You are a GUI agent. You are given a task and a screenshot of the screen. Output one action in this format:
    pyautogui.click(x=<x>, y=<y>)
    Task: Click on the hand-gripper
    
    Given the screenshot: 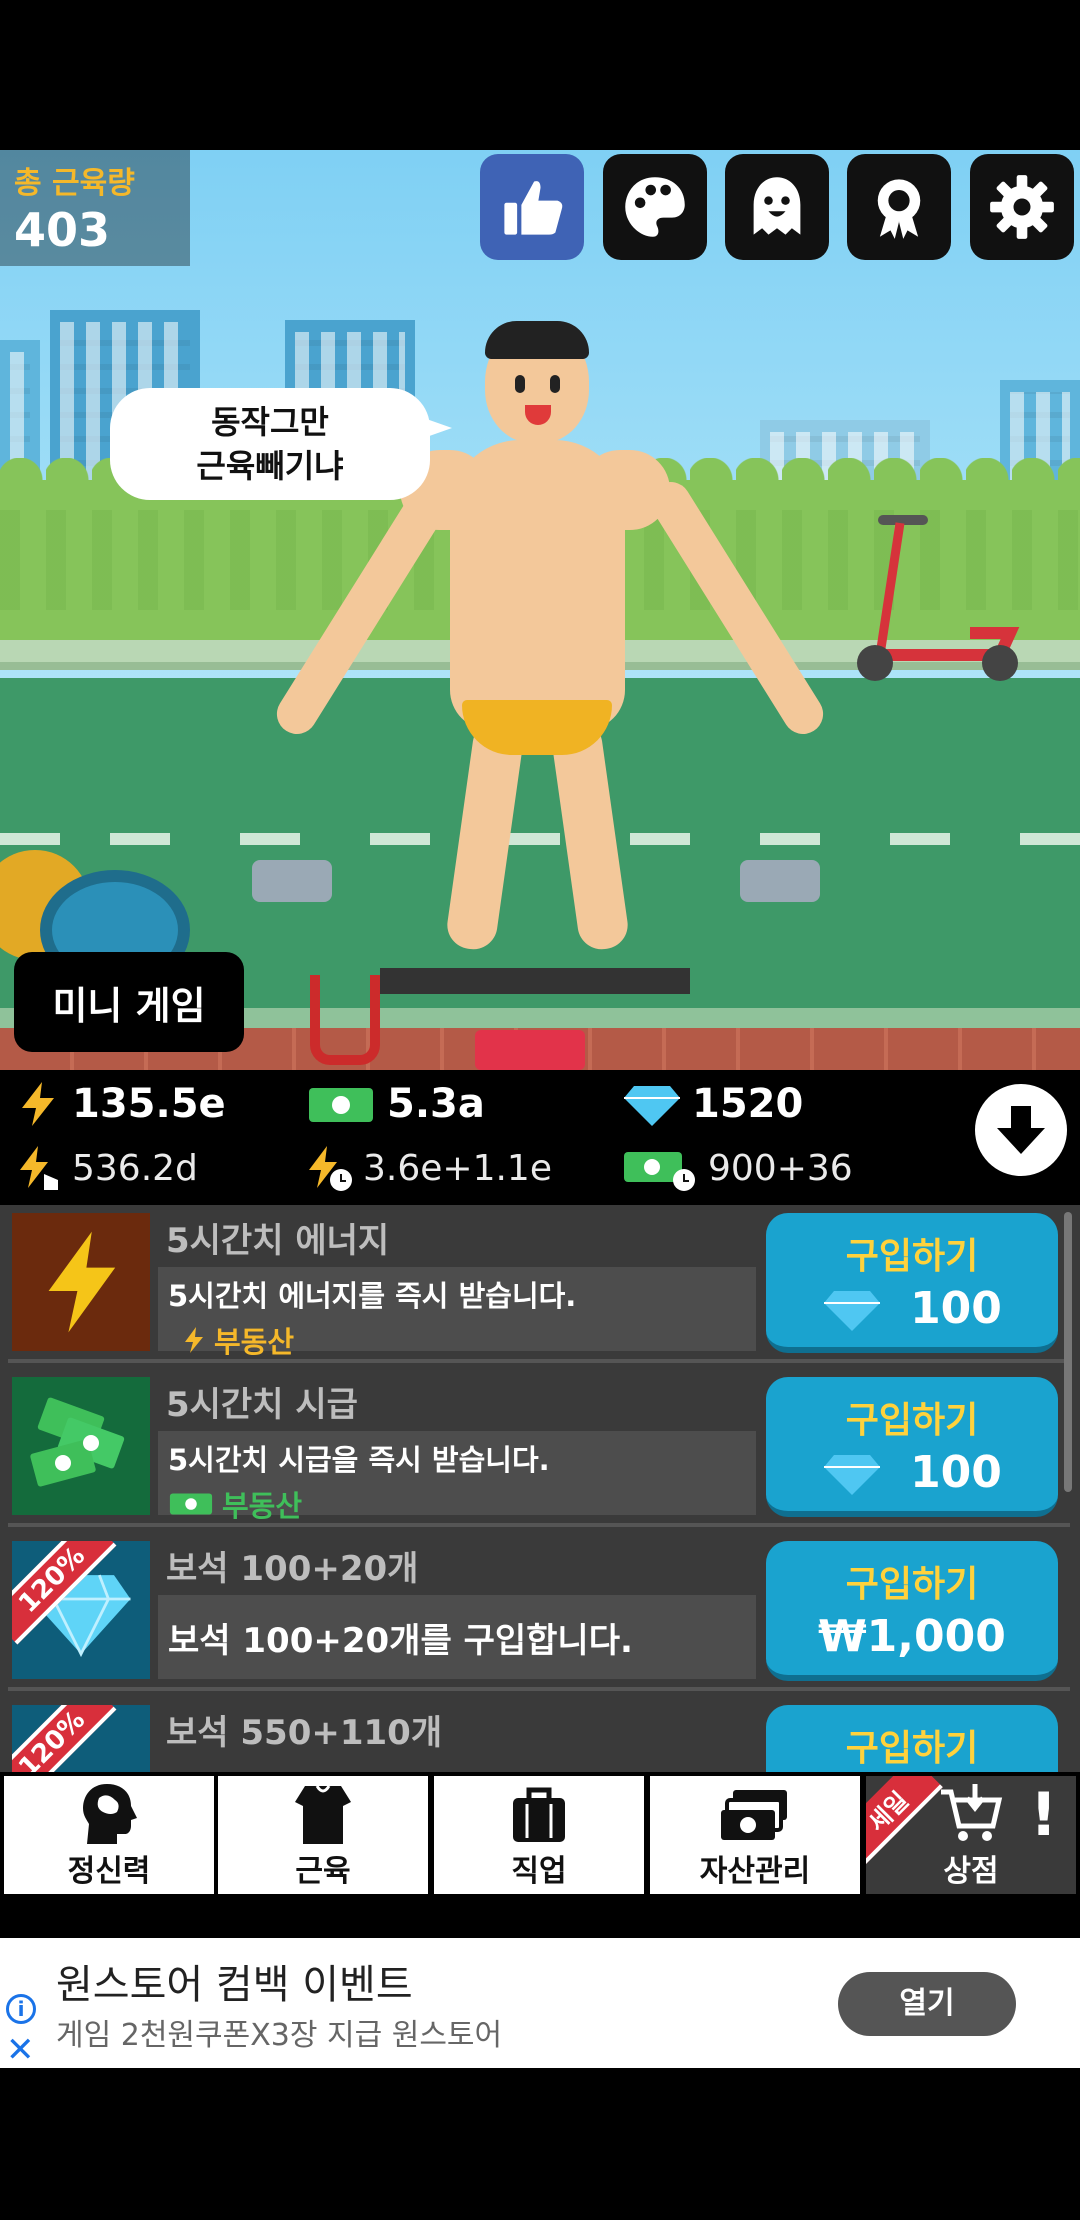 What is the action you would take?
    pyautogui.click(x=345, y=1020)
    